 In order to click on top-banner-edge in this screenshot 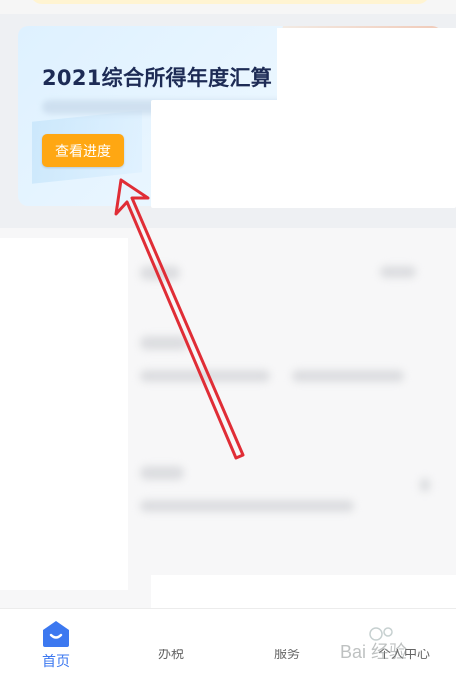, I will do `click(230, 2)`.